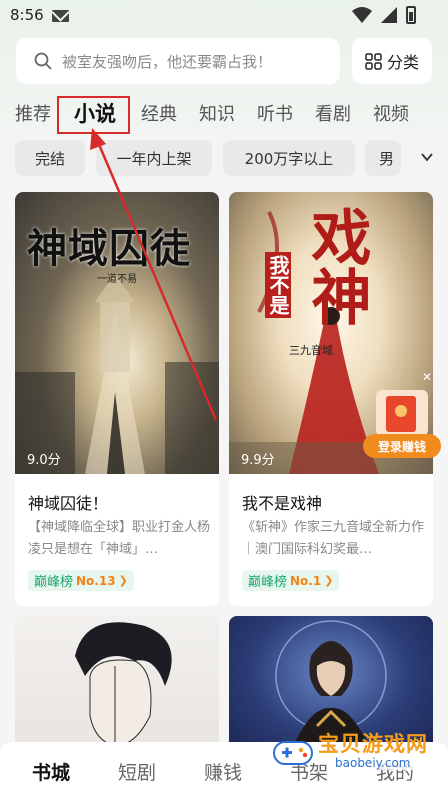  I want to click on watermark-text: 宝贝游戏网, so click(373, 744).